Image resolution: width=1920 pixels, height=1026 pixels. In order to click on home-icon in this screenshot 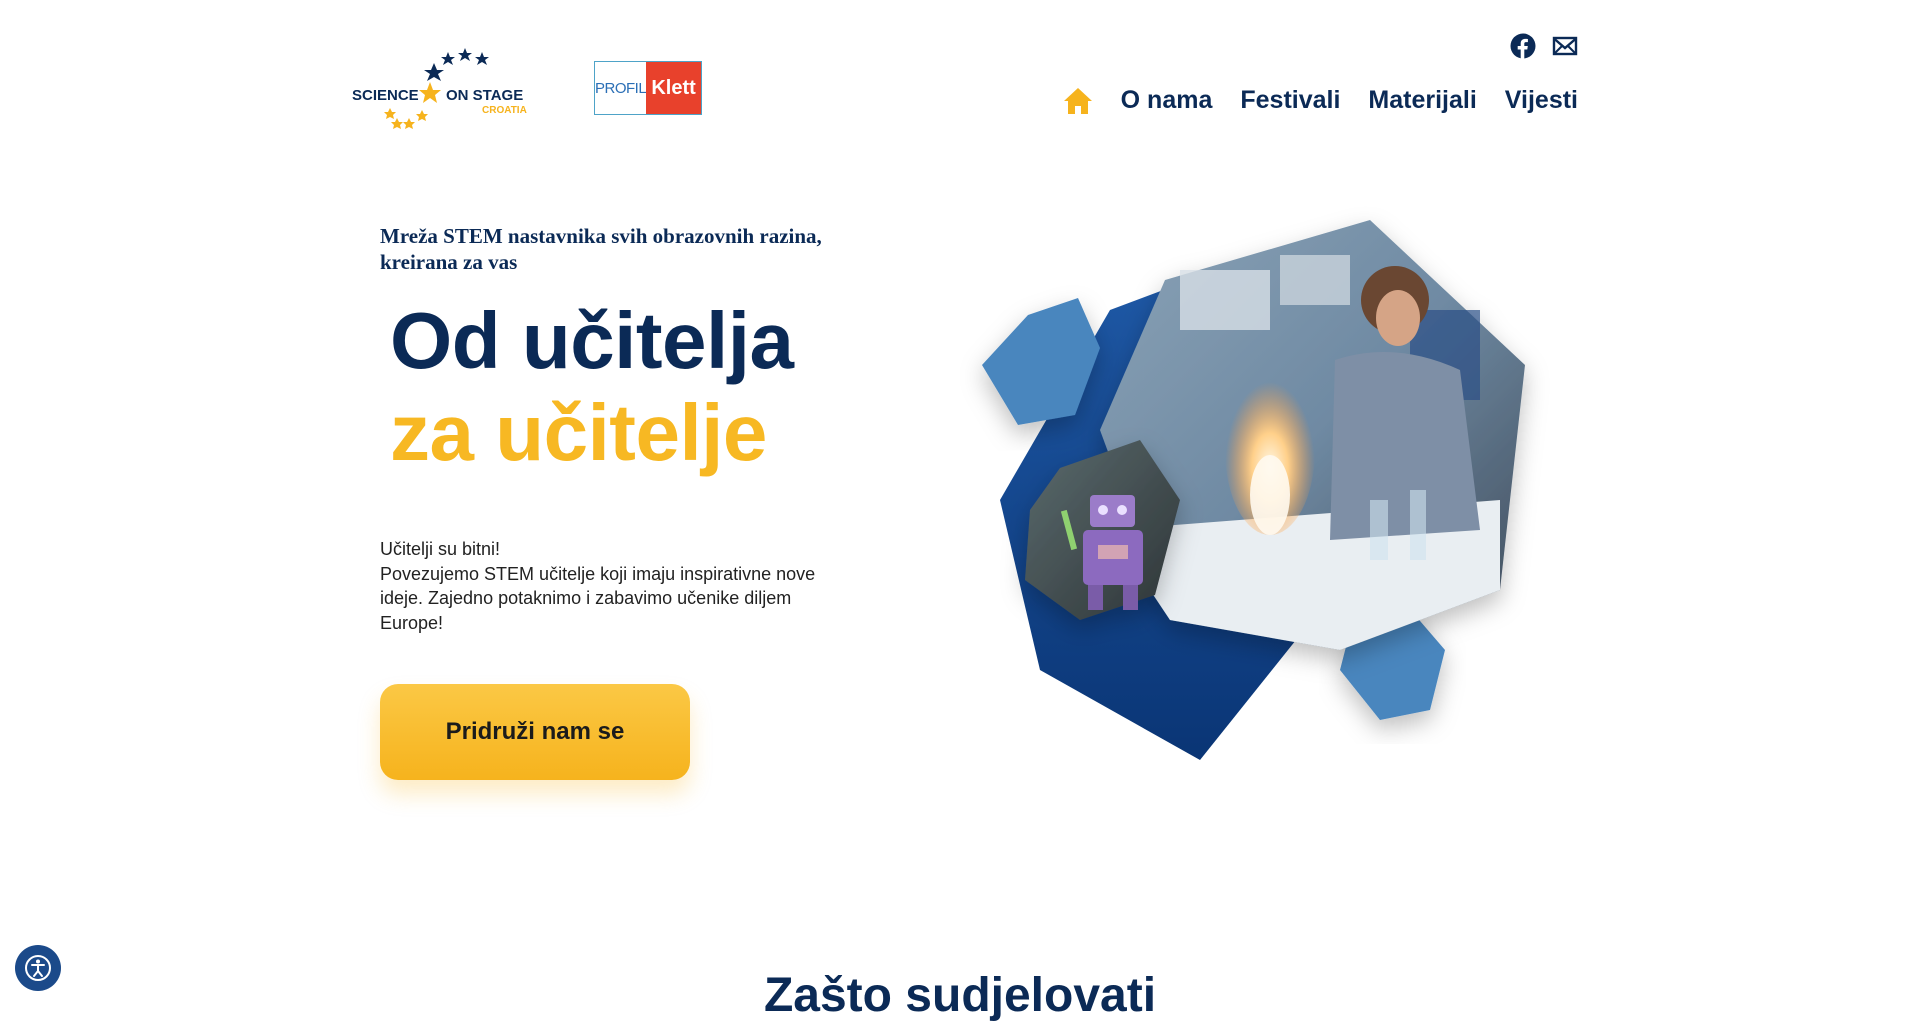, I will do `click(1078, 101)`.